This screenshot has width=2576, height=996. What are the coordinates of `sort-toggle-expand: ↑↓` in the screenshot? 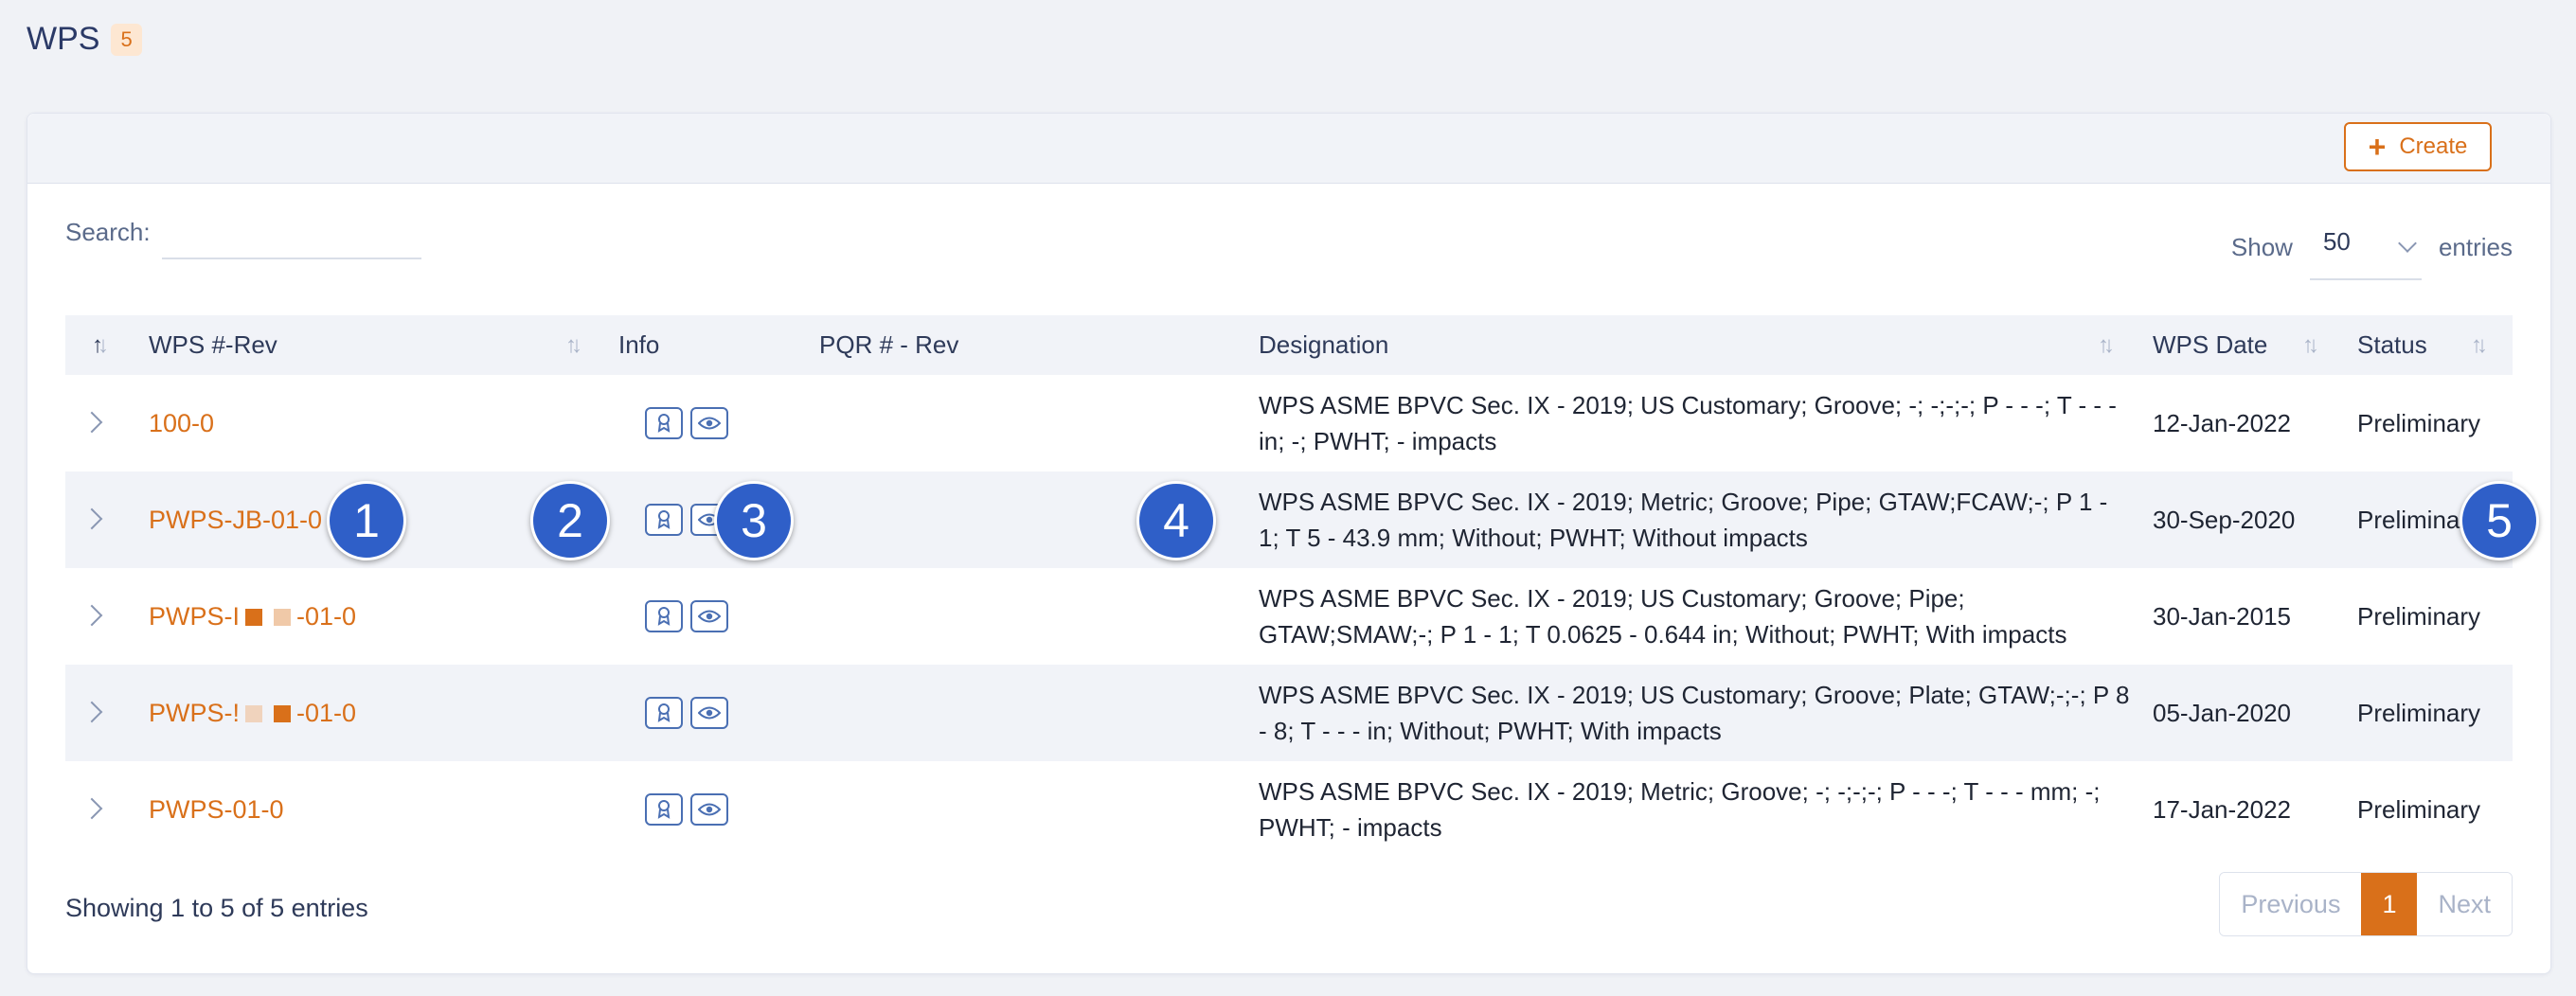 It's located at (100, 345).